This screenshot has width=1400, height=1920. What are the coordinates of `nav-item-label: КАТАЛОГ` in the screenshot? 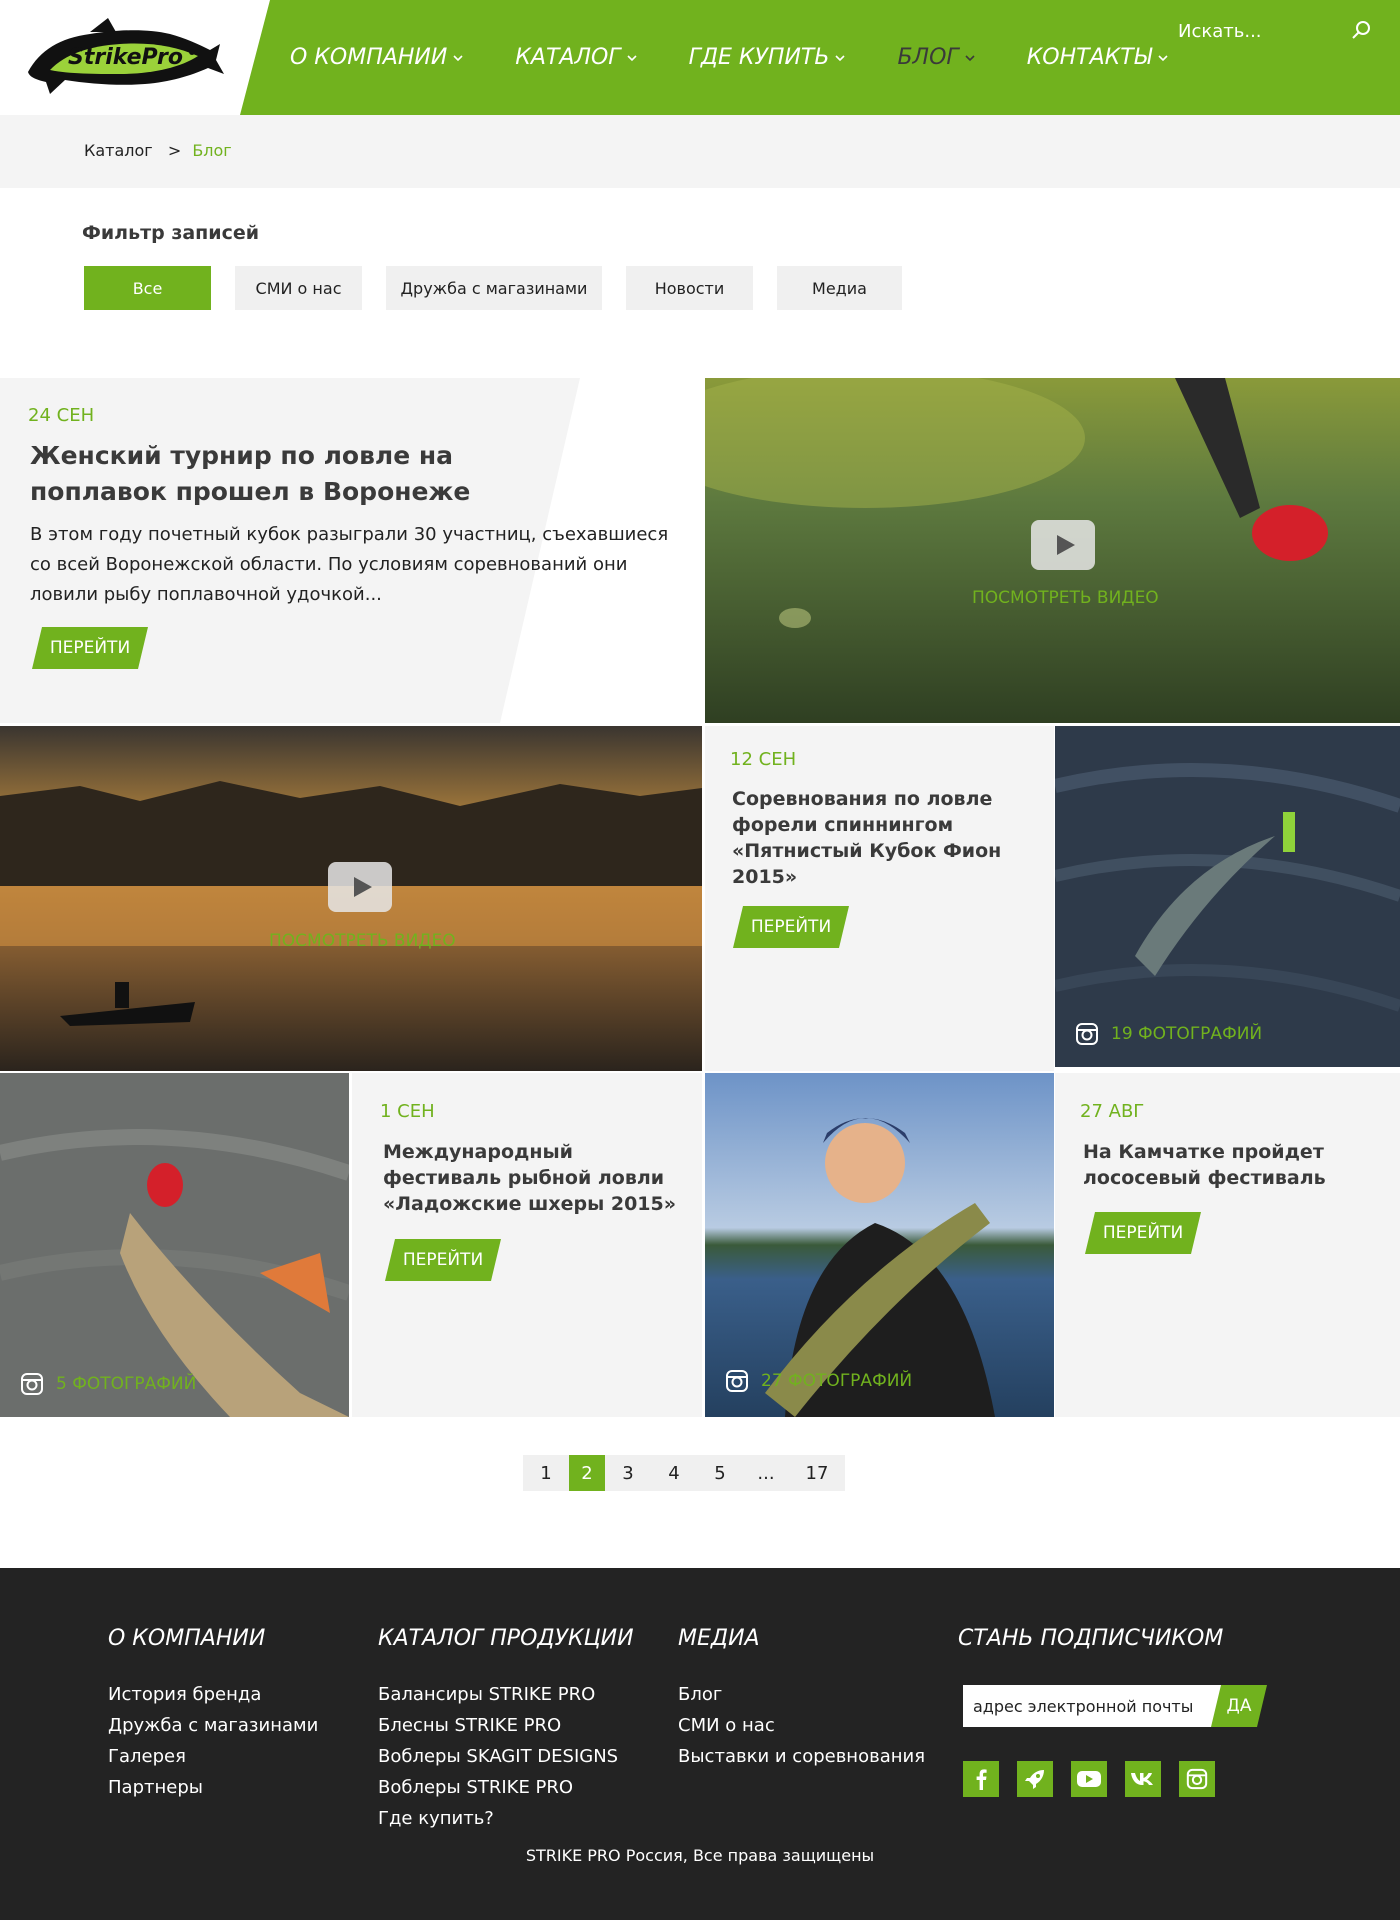 It's located at (568, 57).